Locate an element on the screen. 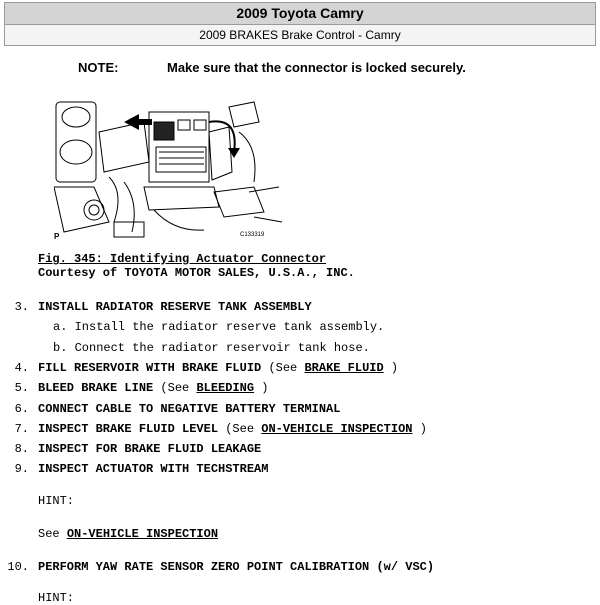  note-label: NOTE: is located at coordinates (98, 67).